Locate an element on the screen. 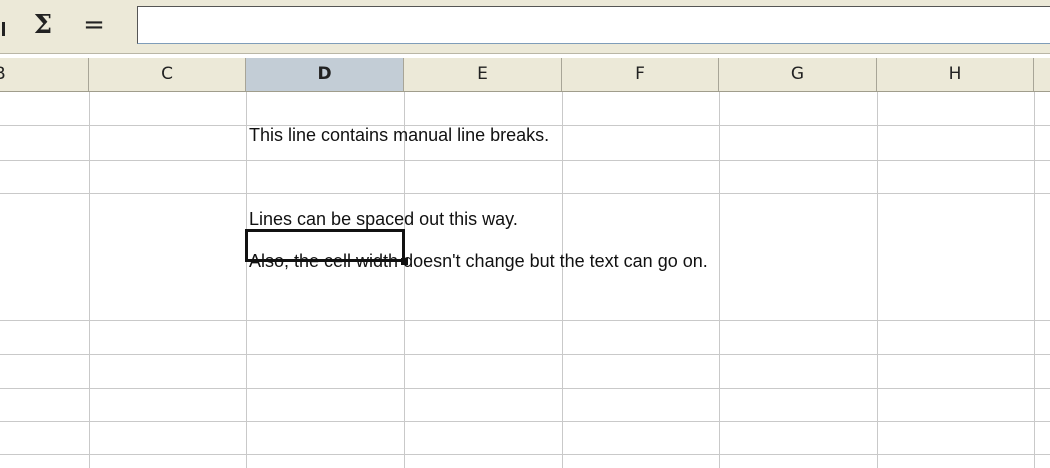  selected-cell-d5 is located at coordinates (325, 245).